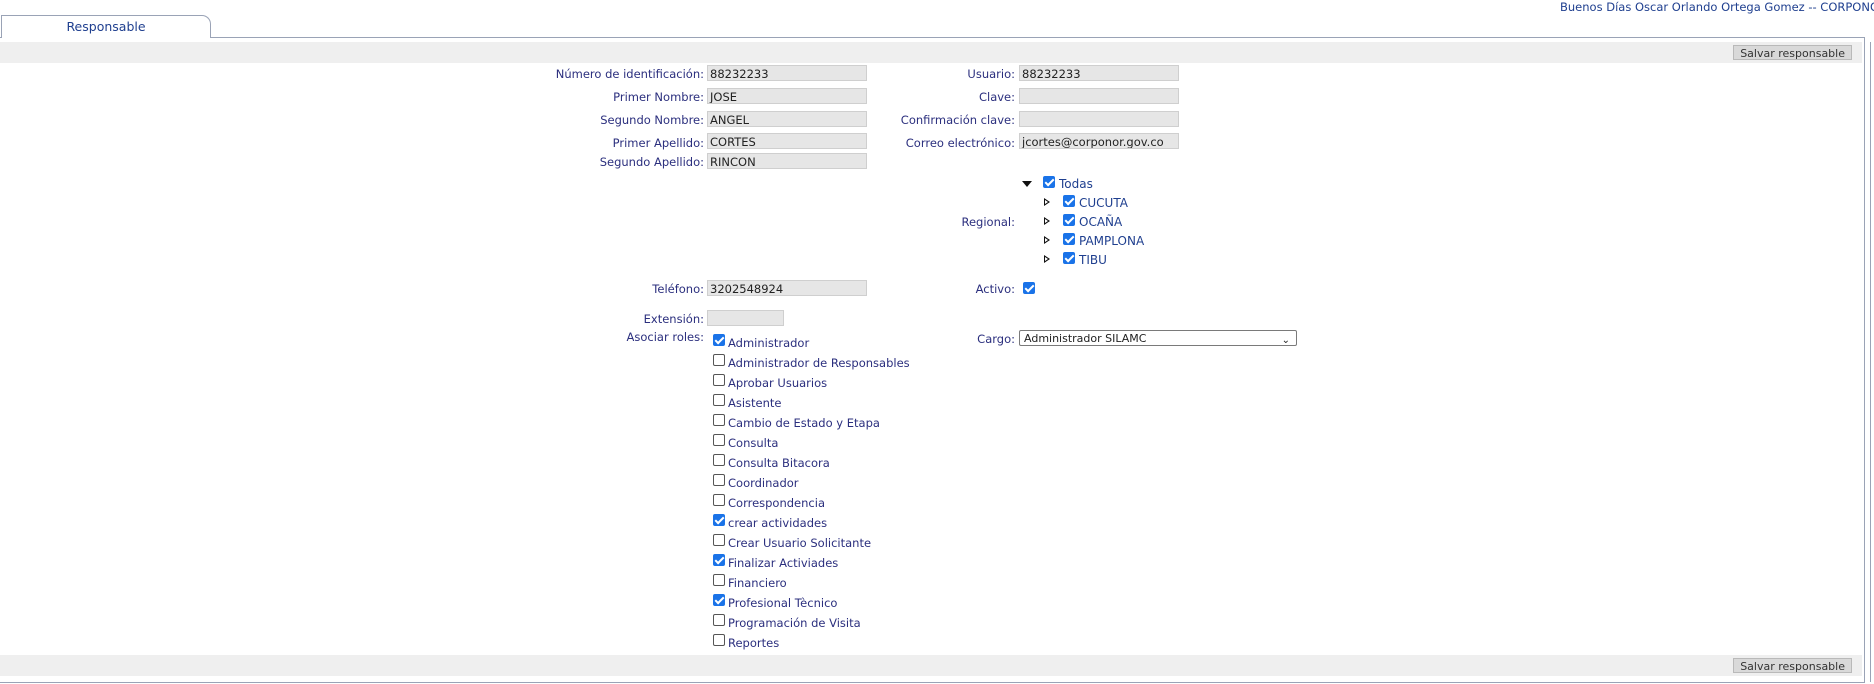 The image size is (1874, 684). Describe the element at coordinates (1027, 184) in the screenshot. I see `triangle-down-icon` at that location.